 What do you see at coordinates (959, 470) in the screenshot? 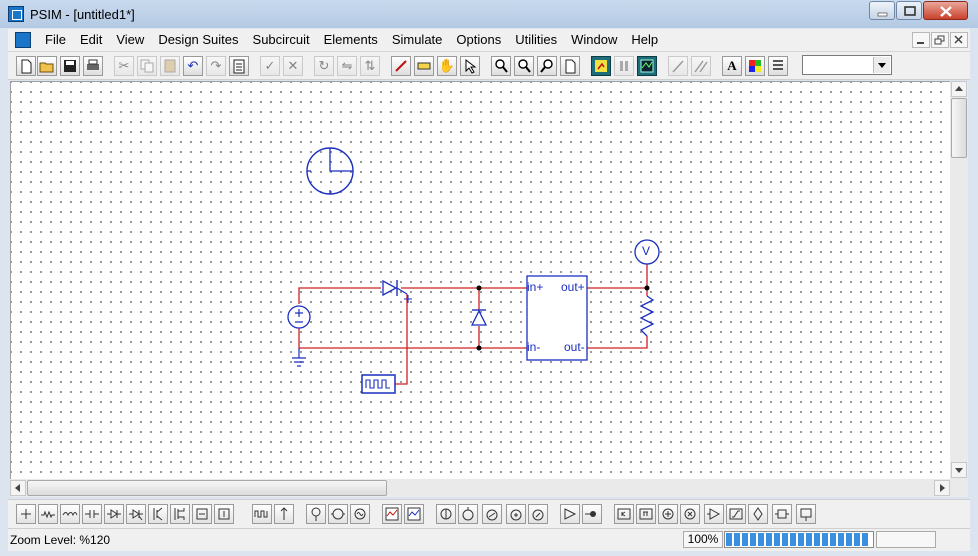
I see `scroll-down-icon` at bounding box center [959, 470].